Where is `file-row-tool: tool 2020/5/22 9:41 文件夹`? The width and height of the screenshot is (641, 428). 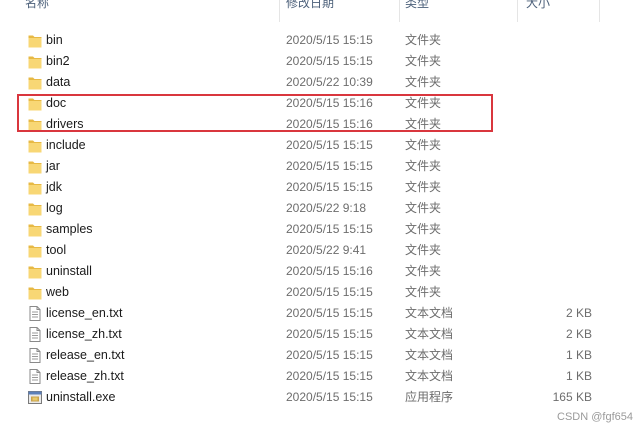 file-row-tool: tool 2020/5/22 9:41 文件夹 is located at coordinates (320, 250).